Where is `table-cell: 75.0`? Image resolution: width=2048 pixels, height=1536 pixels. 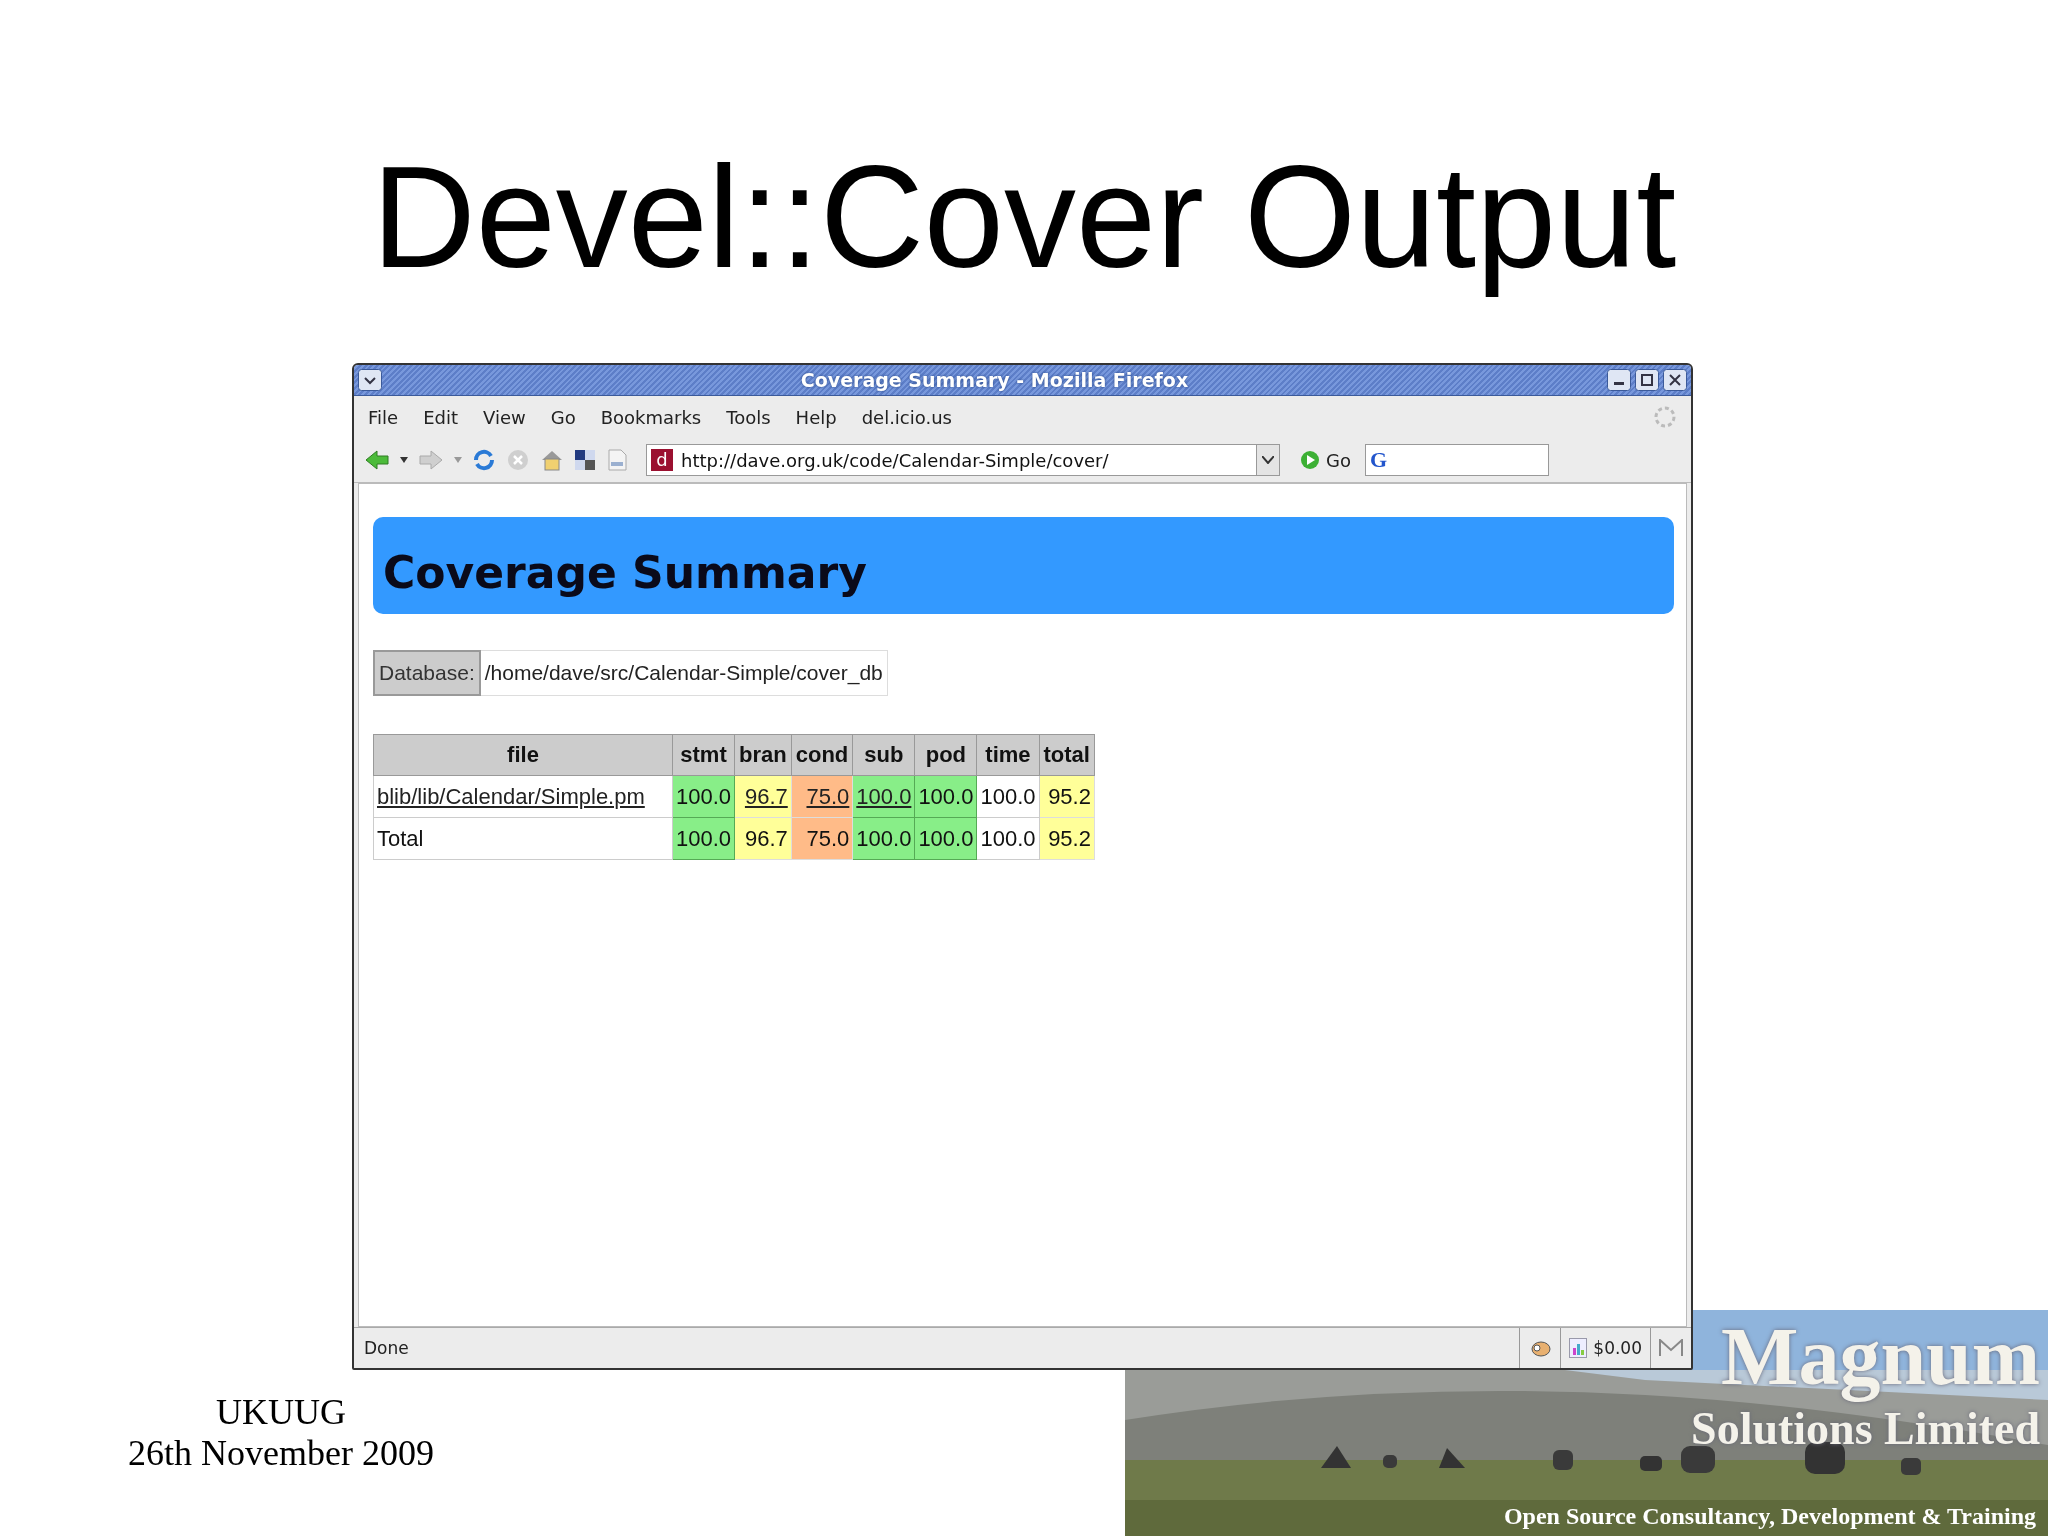
table-cell: 75.0 is located at coordinates (822, 838).